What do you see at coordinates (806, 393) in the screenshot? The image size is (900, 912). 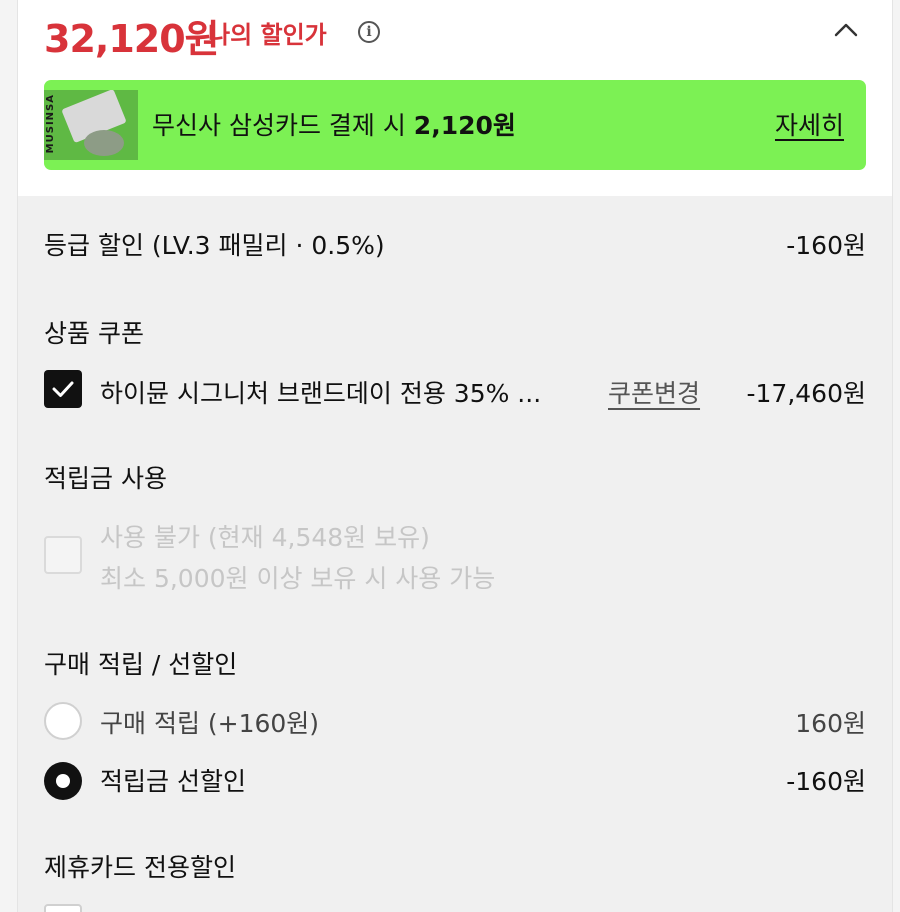 I see `coupon-amount: -17,460원` at bounding box center [806, 393].